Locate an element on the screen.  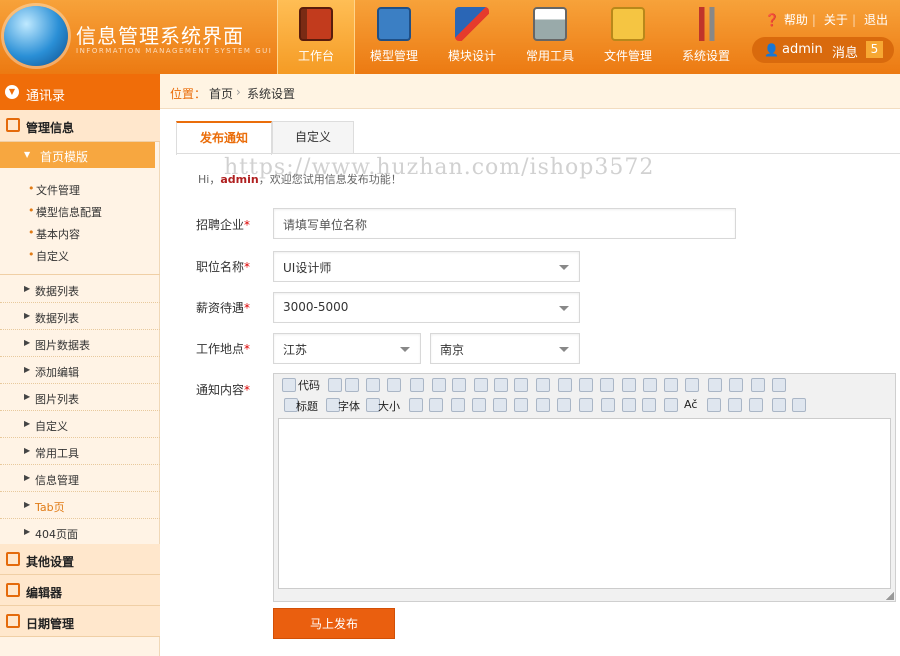
emoticon-icon is located at coordinates (714, 405).